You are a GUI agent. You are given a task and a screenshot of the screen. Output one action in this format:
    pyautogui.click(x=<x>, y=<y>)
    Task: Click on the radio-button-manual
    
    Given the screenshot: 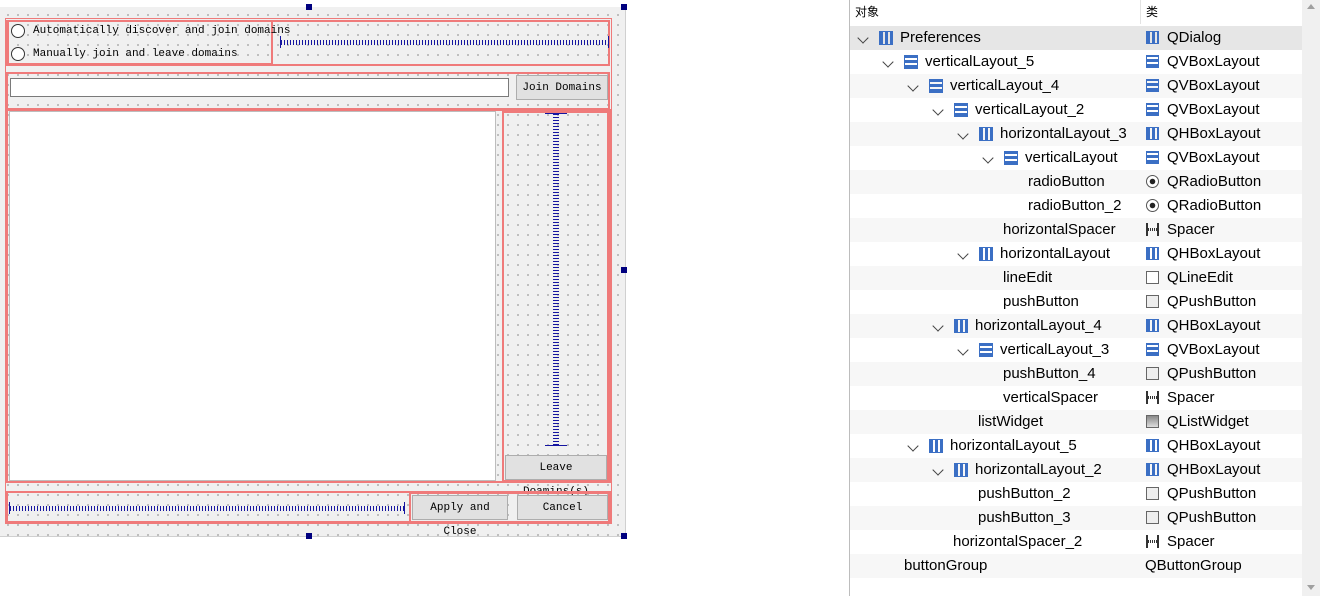 What is the action you would take?
    pyautogui.click(x=18, y=54)
    